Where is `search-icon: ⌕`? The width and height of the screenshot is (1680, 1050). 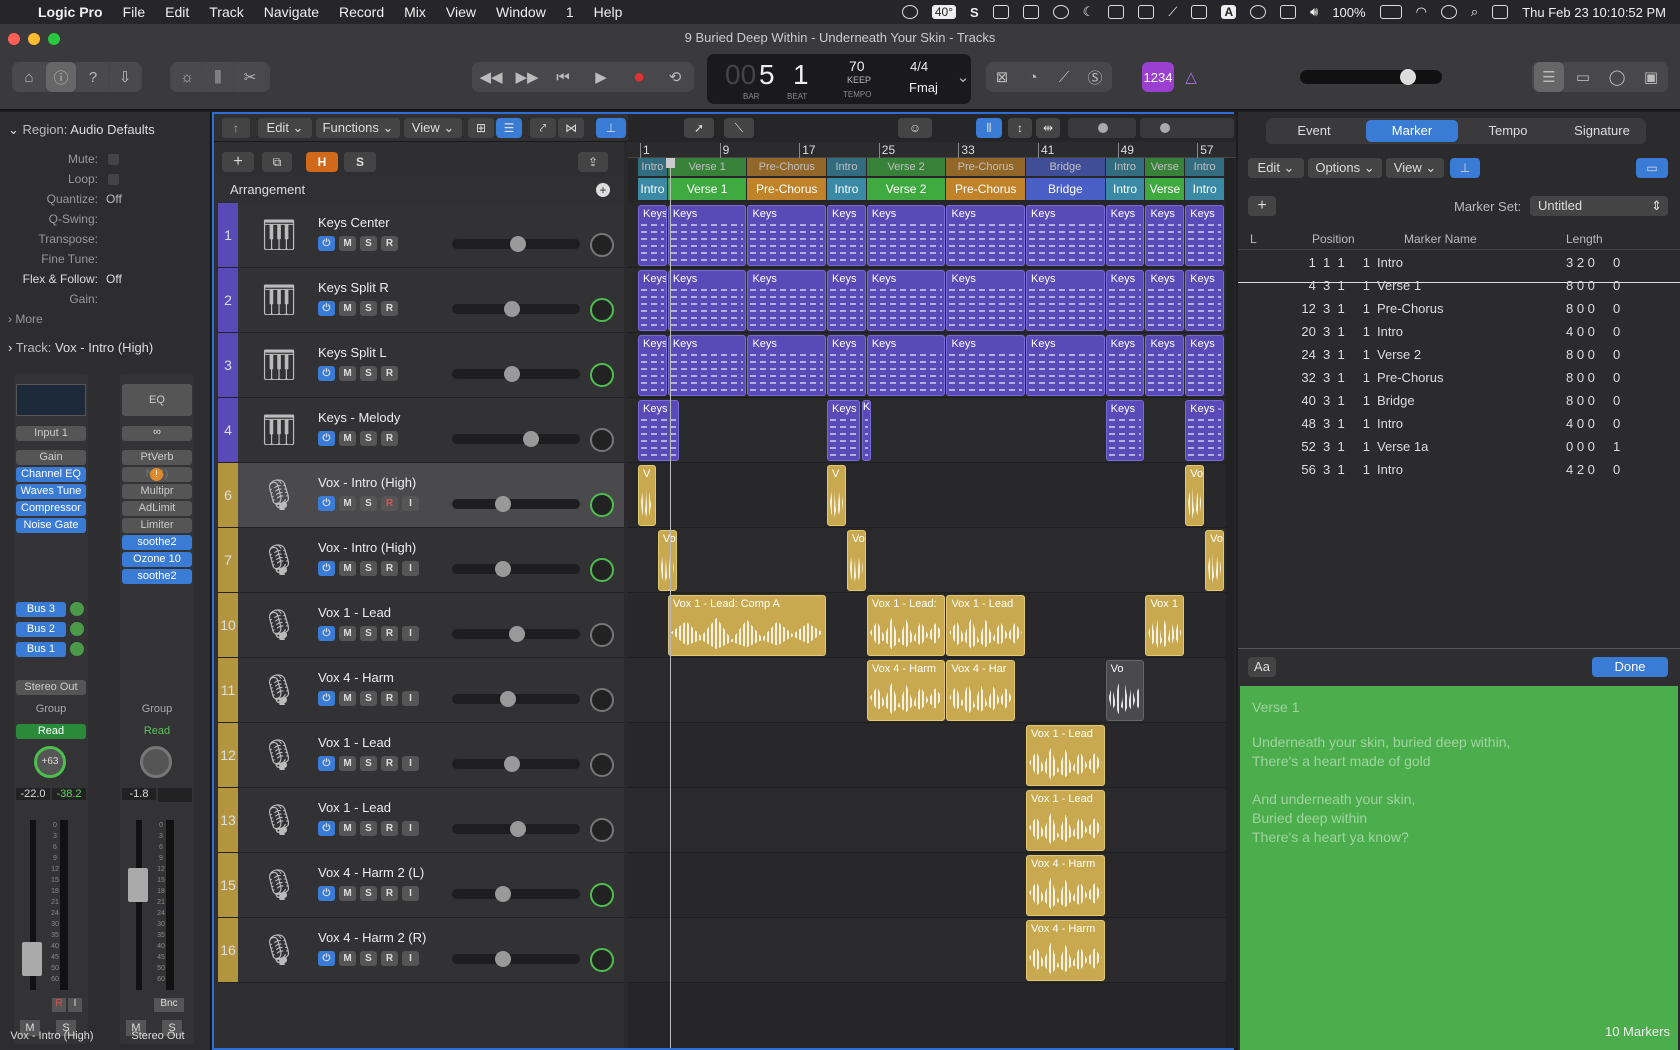 search-icon: ⌕ is located at coordinates (1474, 12).